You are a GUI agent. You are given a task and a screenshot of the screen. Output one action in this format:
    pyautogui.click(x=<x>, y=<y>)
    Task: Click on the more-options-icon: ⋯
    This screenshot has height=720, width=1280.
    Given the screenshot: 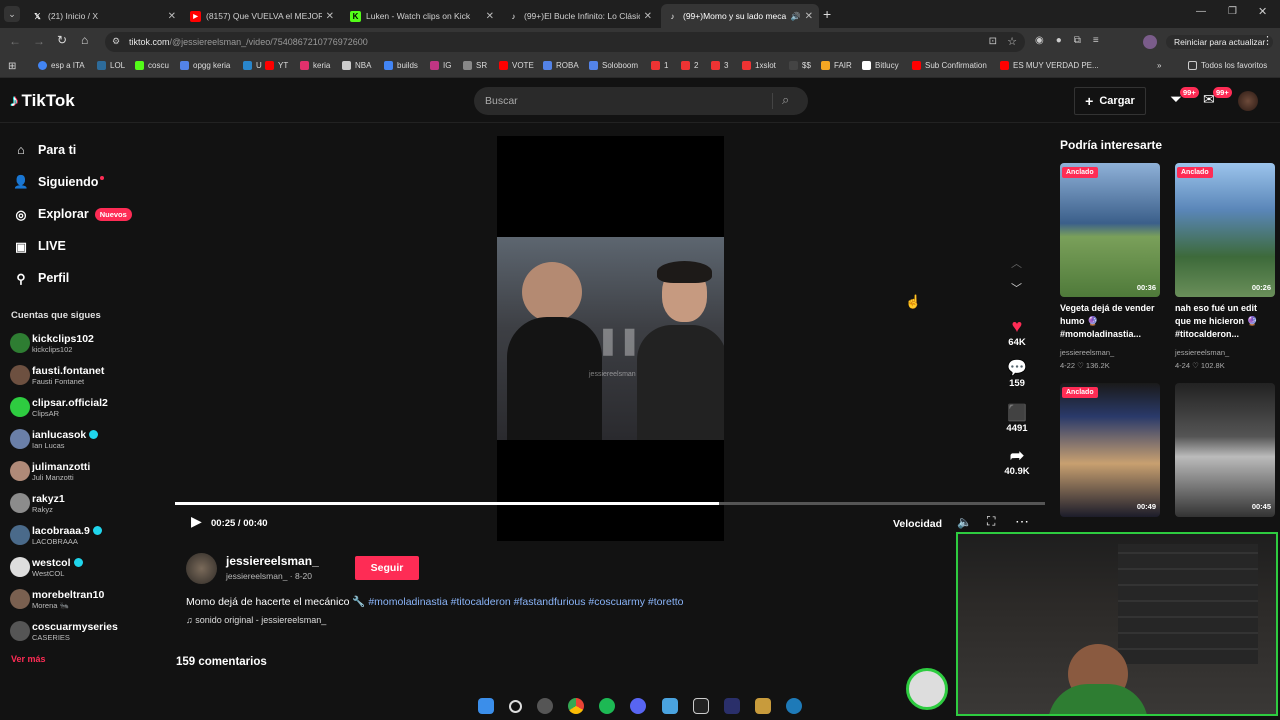 What is the action you would take?
    pyautogui.click(x=1022, y=521)
    